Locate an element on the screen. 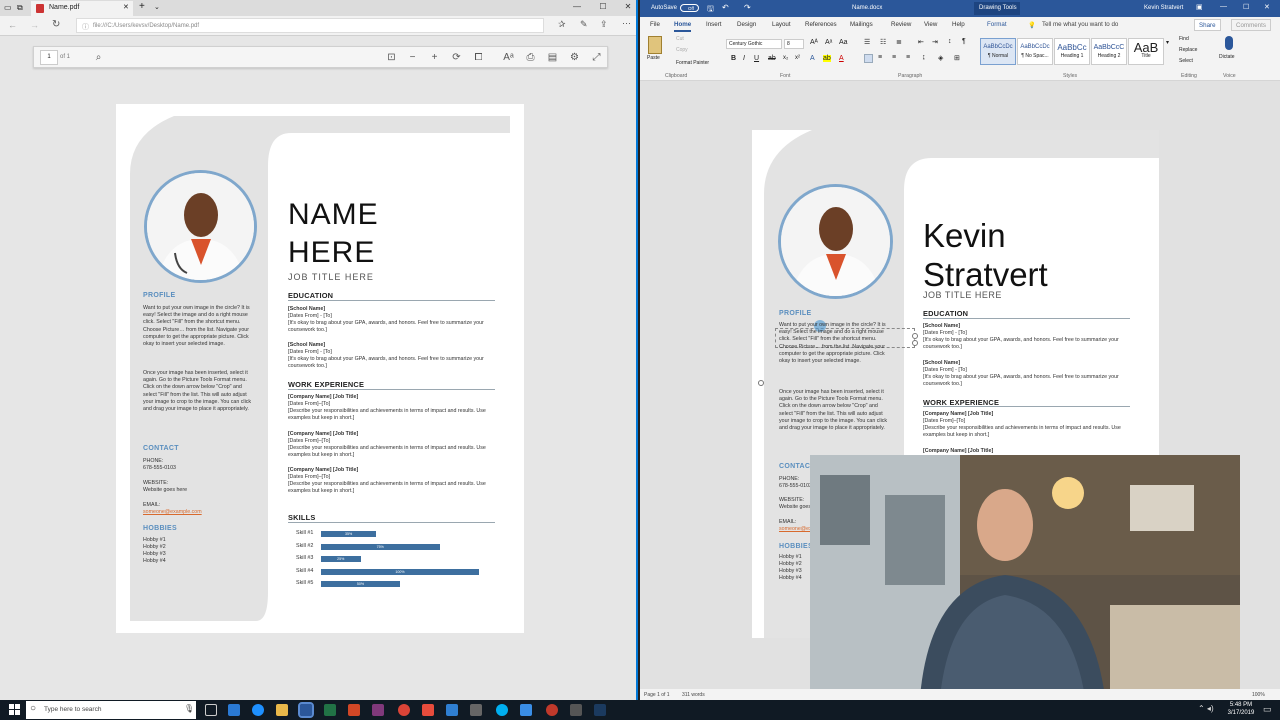 Image resolution: width=1280 pixels, height=720 pixels. multilevel-icon: ≣ is located at coordinates (899, 42).